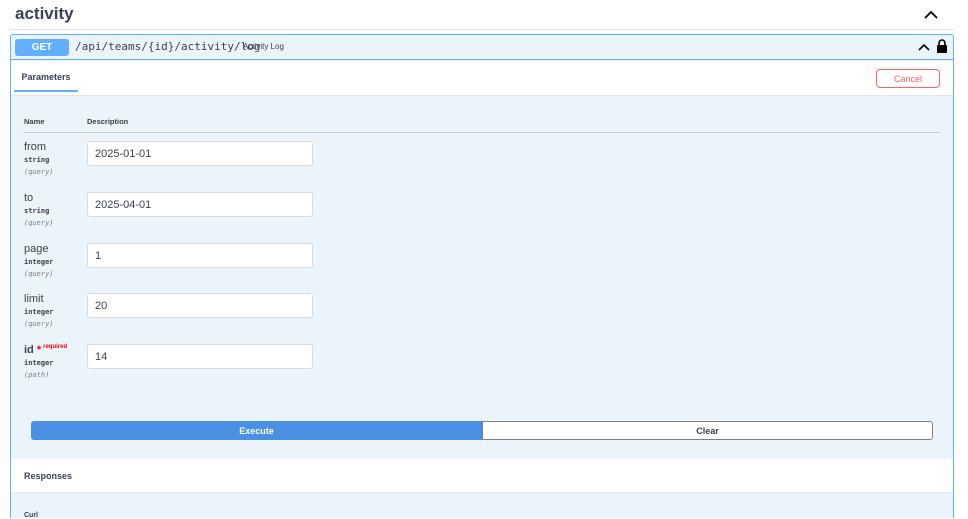 Image resolution: width=968 pixels, height=519 pixels. I want to click on param-name: page, so click(36, 249).